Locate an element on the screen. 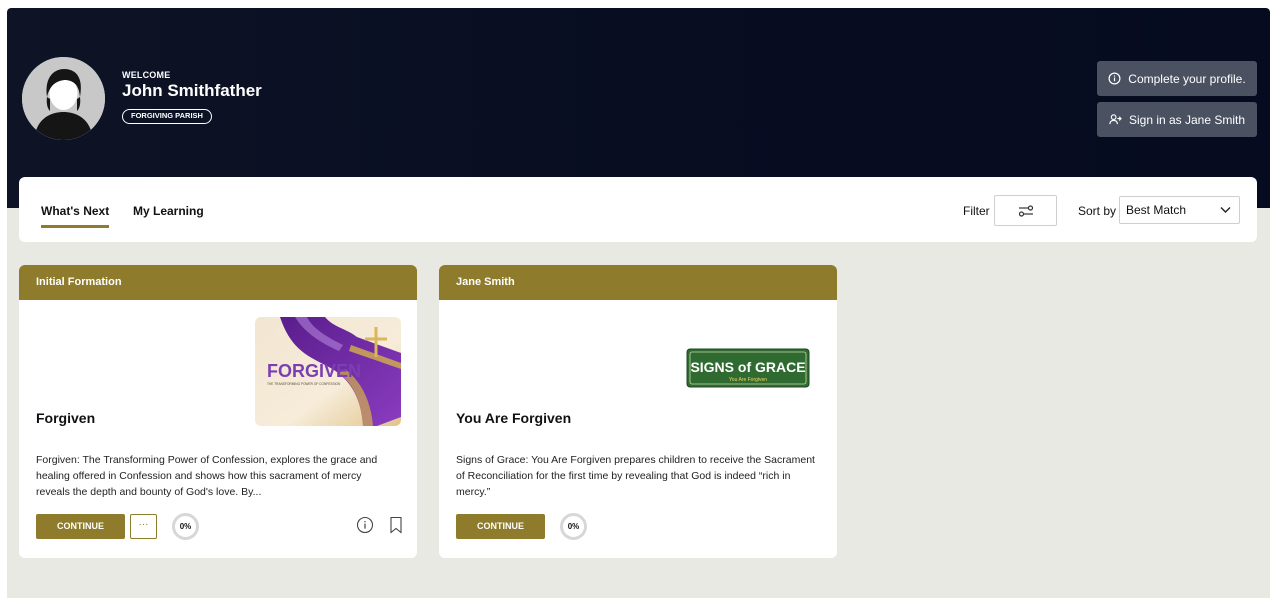 The height and width of the screenshot is (598, 1270). logo-subtitle: You Are Forgiven is located at coordinates (748, 380).